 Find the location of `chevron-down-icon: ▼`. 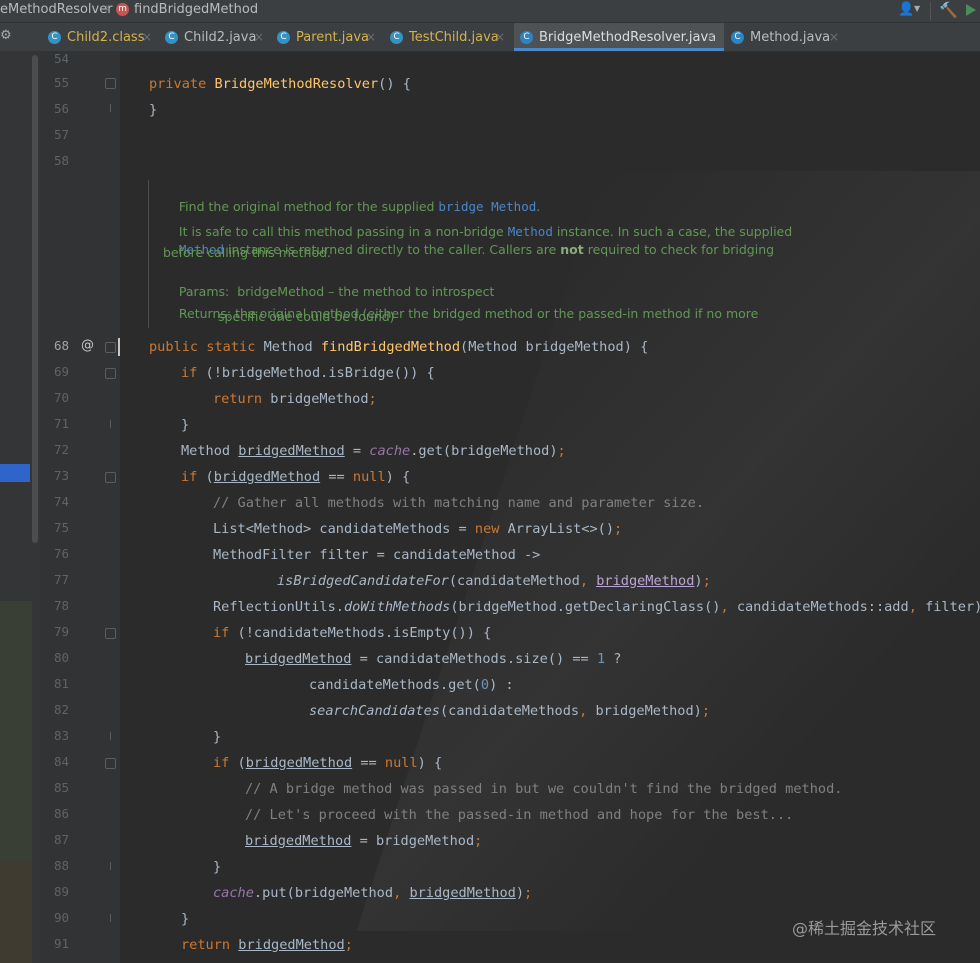

chevron-down-icon: ▼ is located at coordinates (917, 8).